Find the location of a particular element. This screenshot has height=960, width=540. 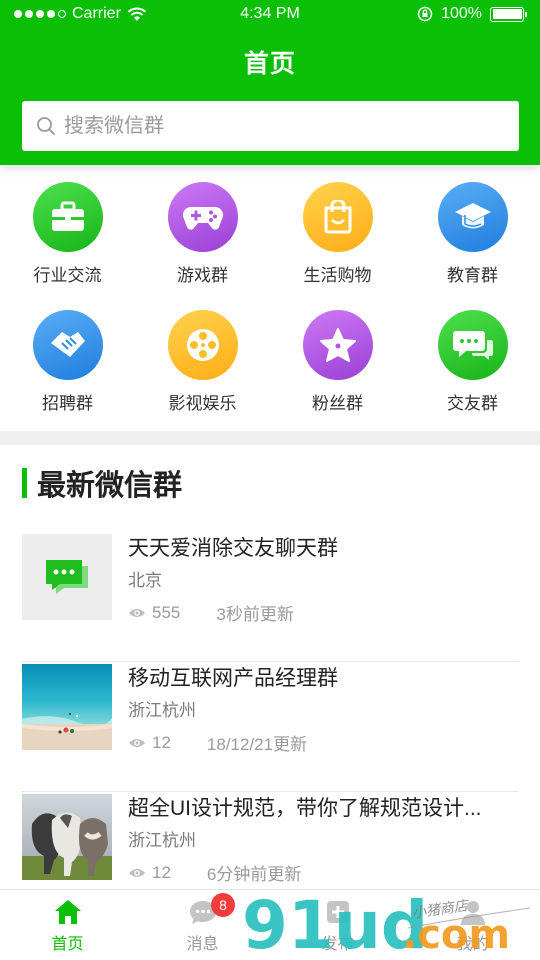

group-meta: 555 3秒前更新 is located at coordinates (211, 612).